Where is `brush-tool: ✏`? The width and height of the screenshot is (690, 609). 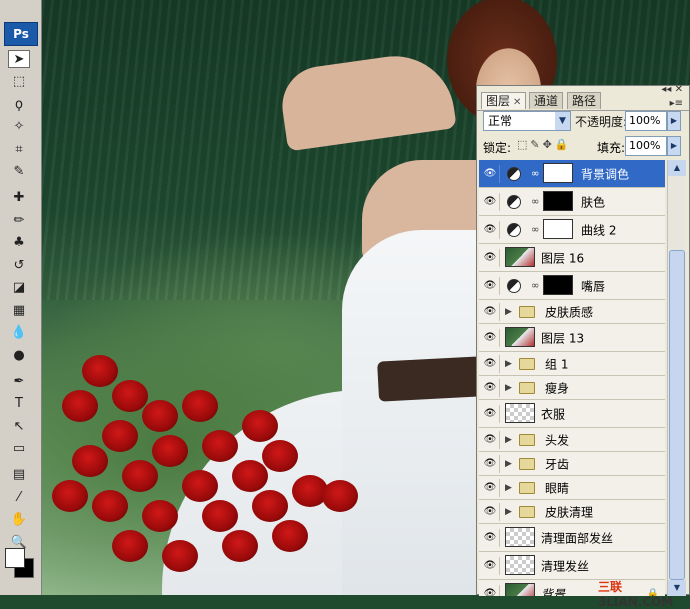 brush-tool: ✏ is located at coordinates (19, 220).